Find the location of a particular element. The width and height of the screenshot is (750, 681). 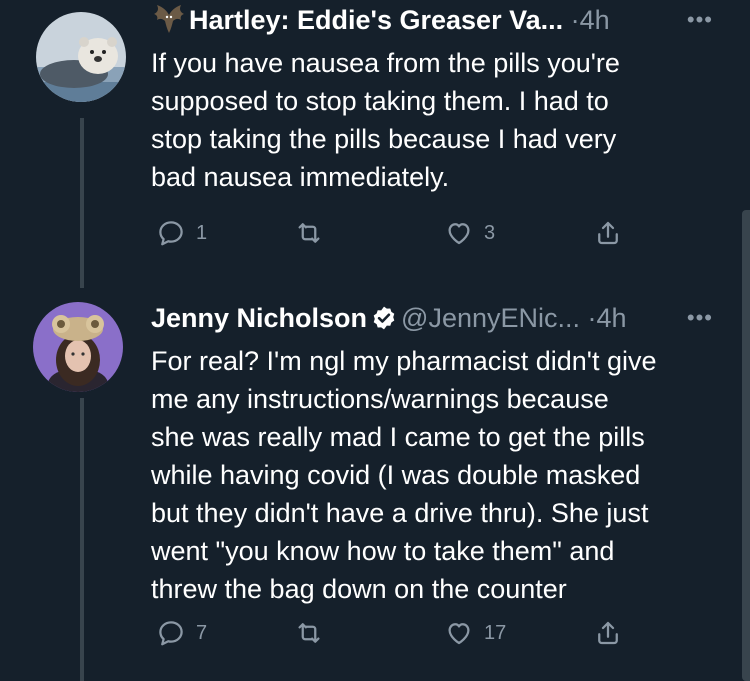

bat-icon is located at coordinates (169, 18).